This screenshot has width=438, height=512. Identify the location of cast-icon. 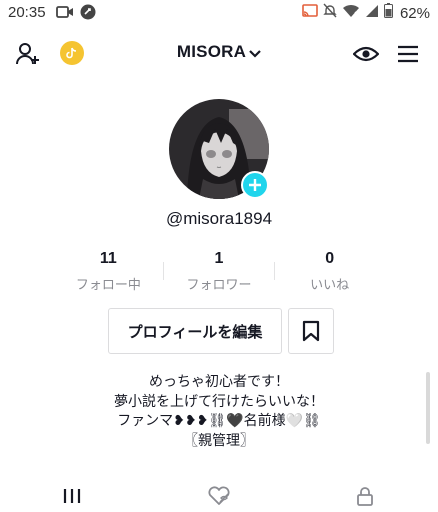
(310, 13).